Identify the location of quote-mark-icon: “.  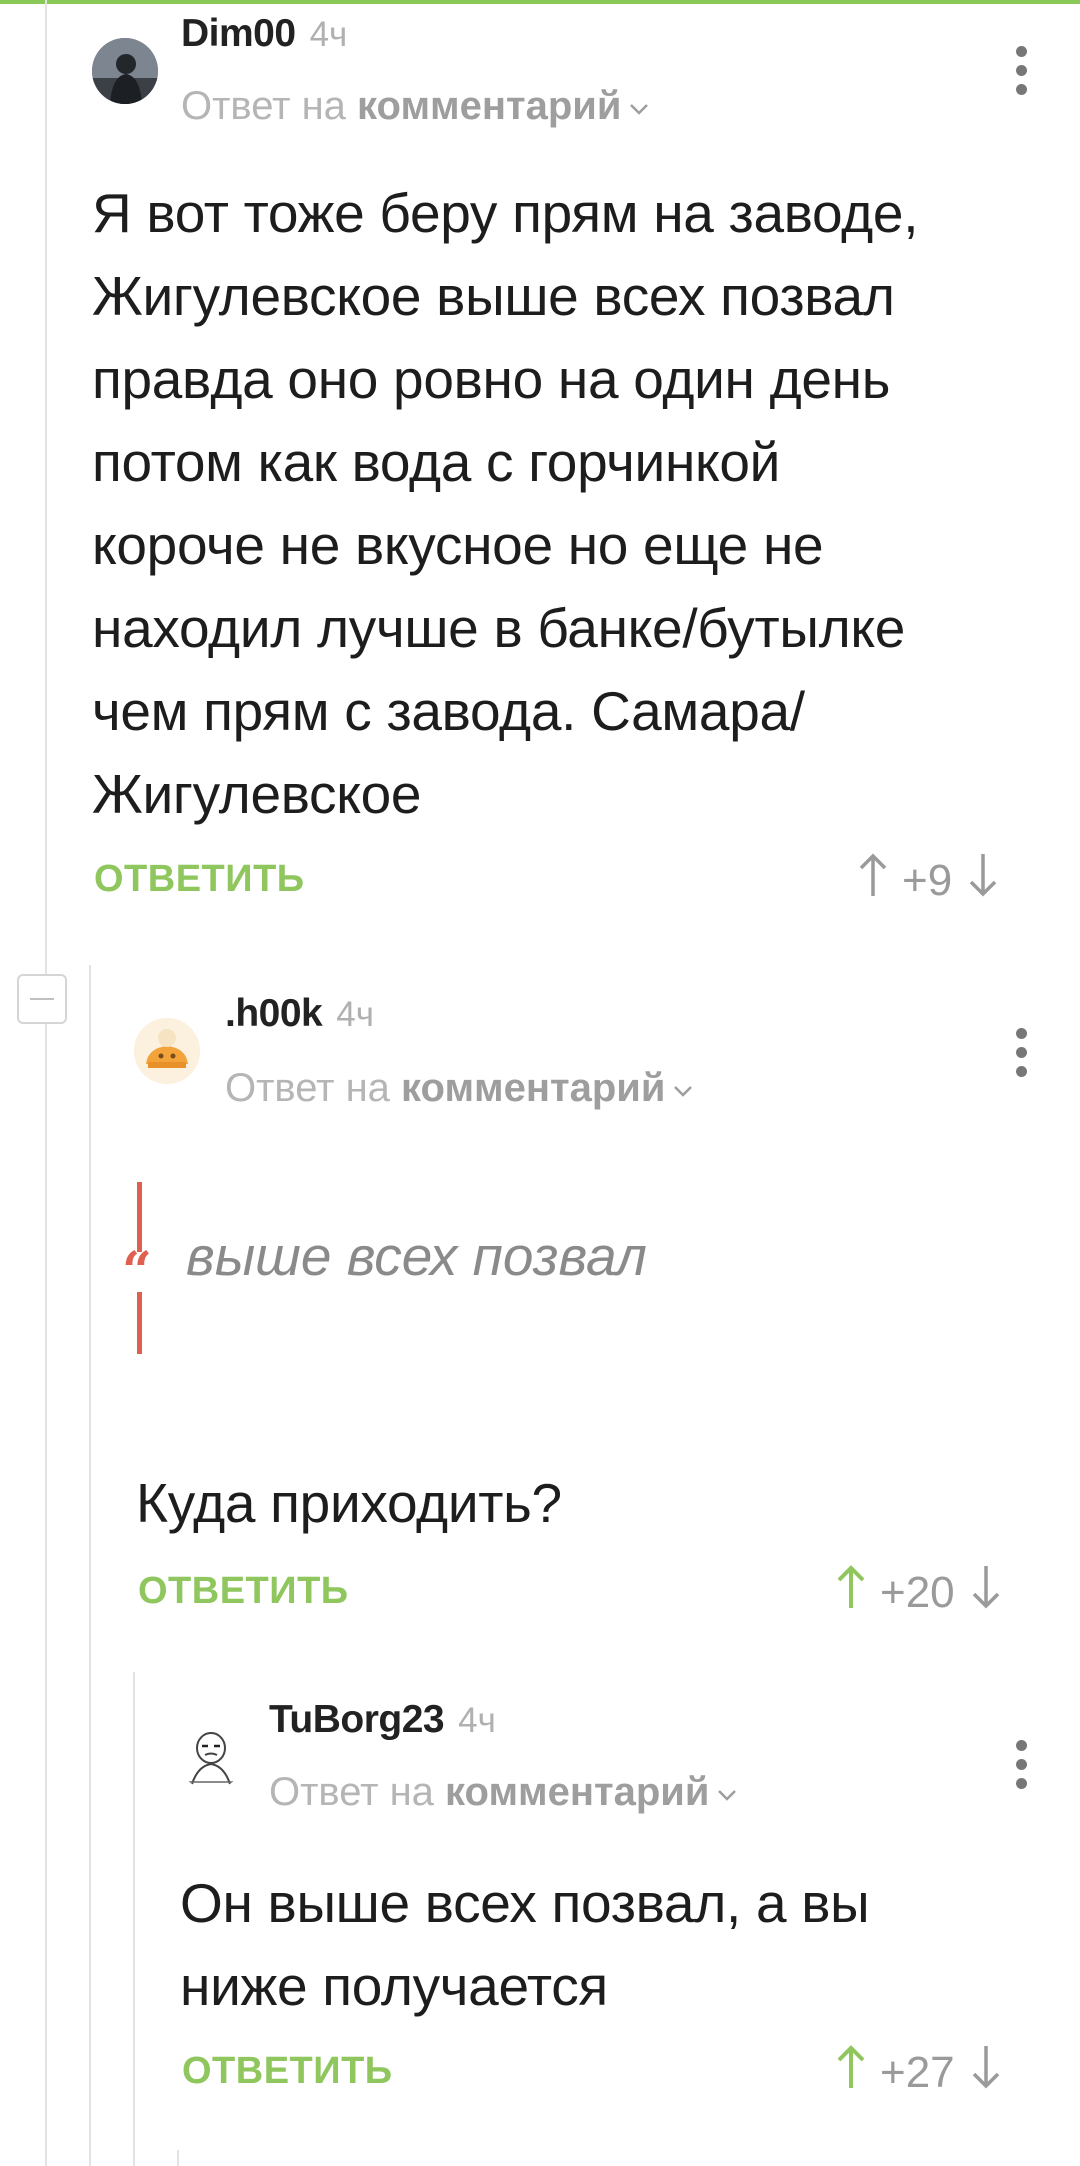
(137, 1271).